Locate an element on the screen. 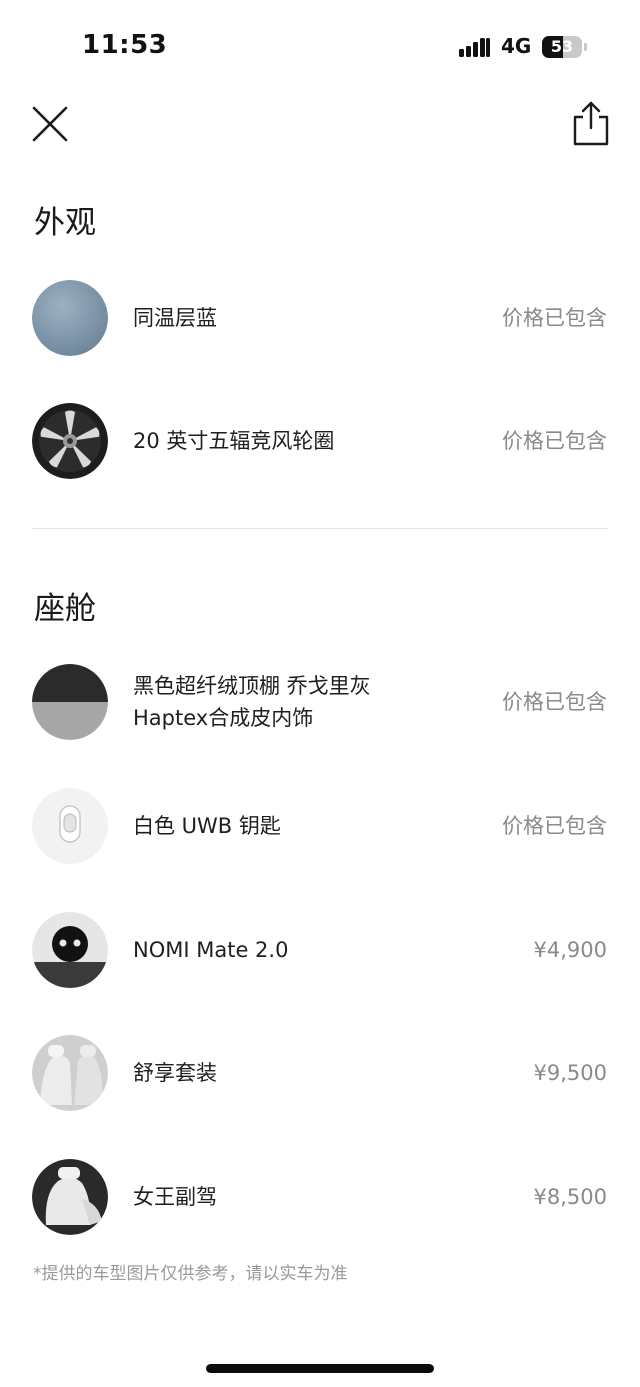  item-name: 女王副驾 is located at coordinates (175, 1197).